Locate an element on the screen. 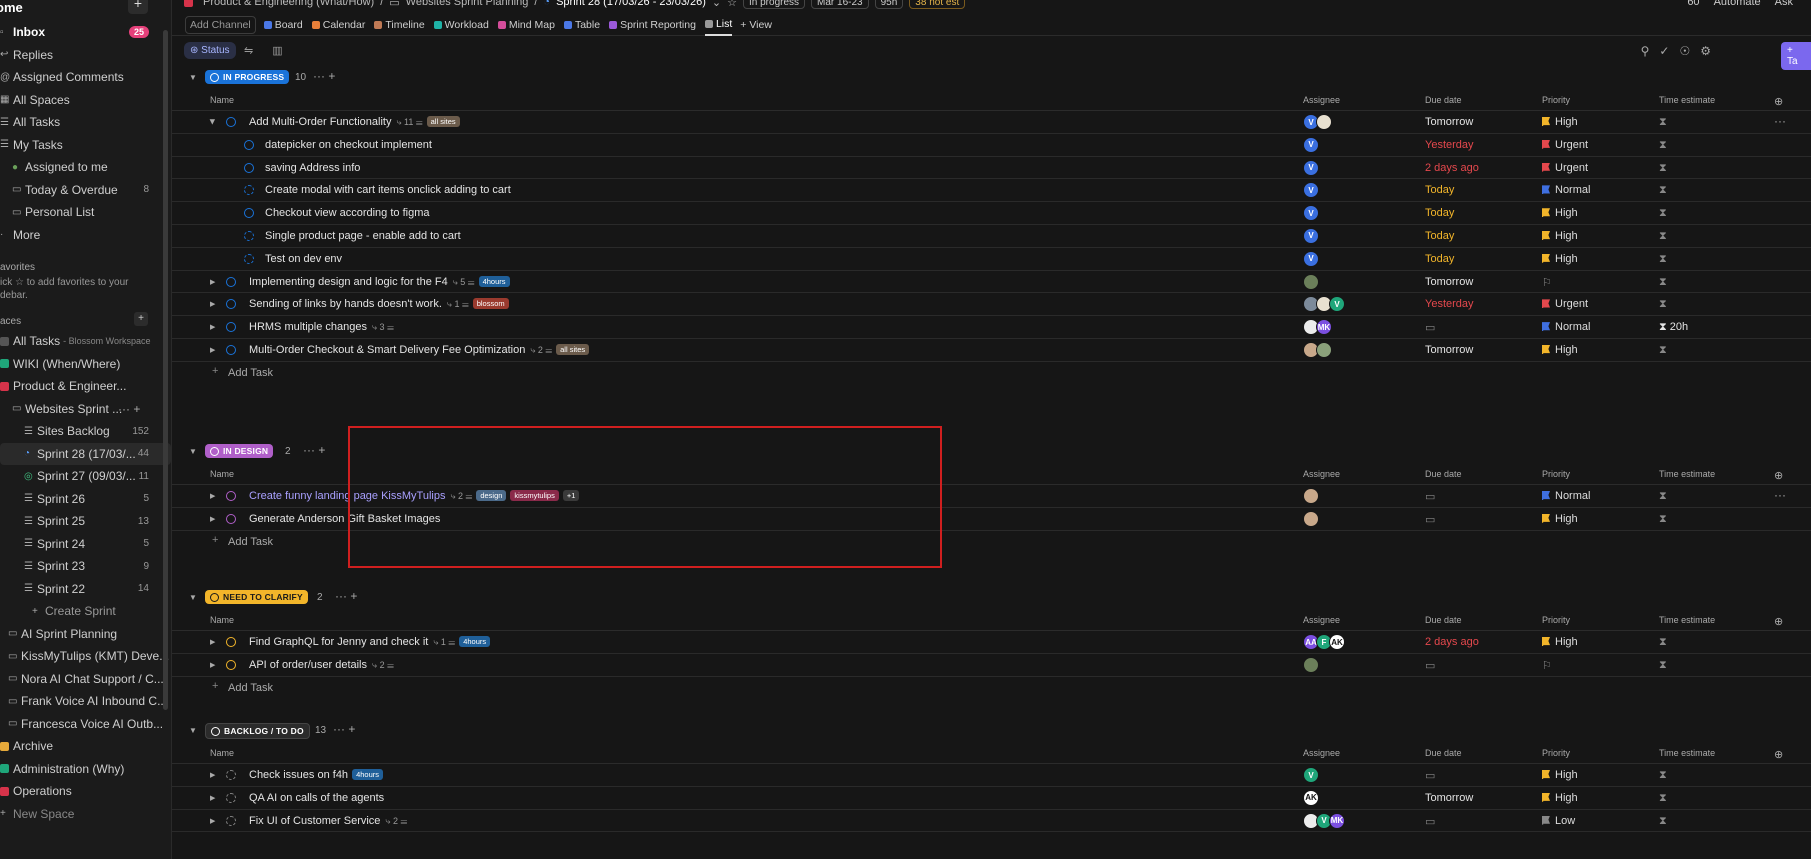 This screenshot has height=859, width=1811. subtask-count: ⤷ 2 ☰ is located at coordinates (383, 665).